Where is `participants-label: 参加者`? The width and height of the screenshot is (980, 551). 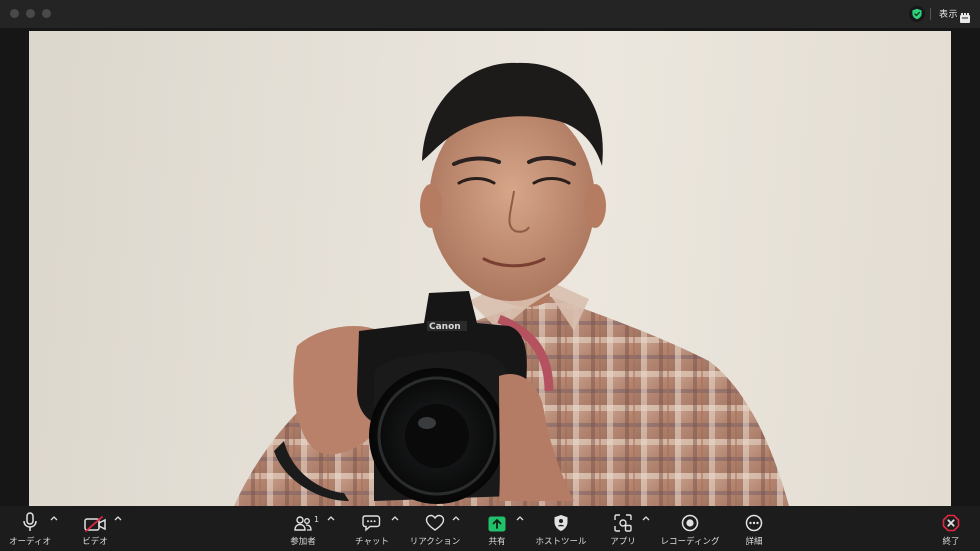
participants-label: 参加者 is located at coordinates (303, 542).